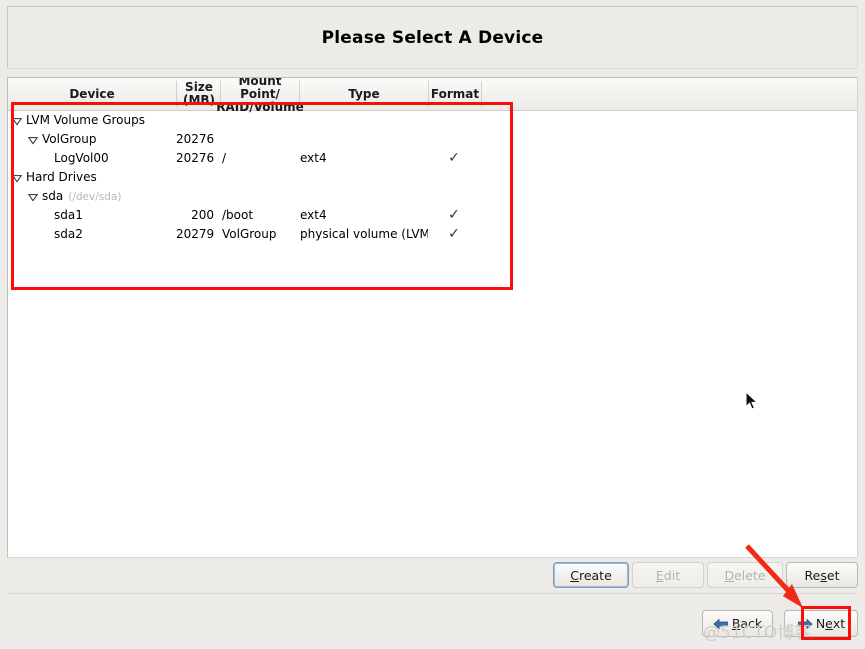  I want to click on footer-divider, so click(432, 593).